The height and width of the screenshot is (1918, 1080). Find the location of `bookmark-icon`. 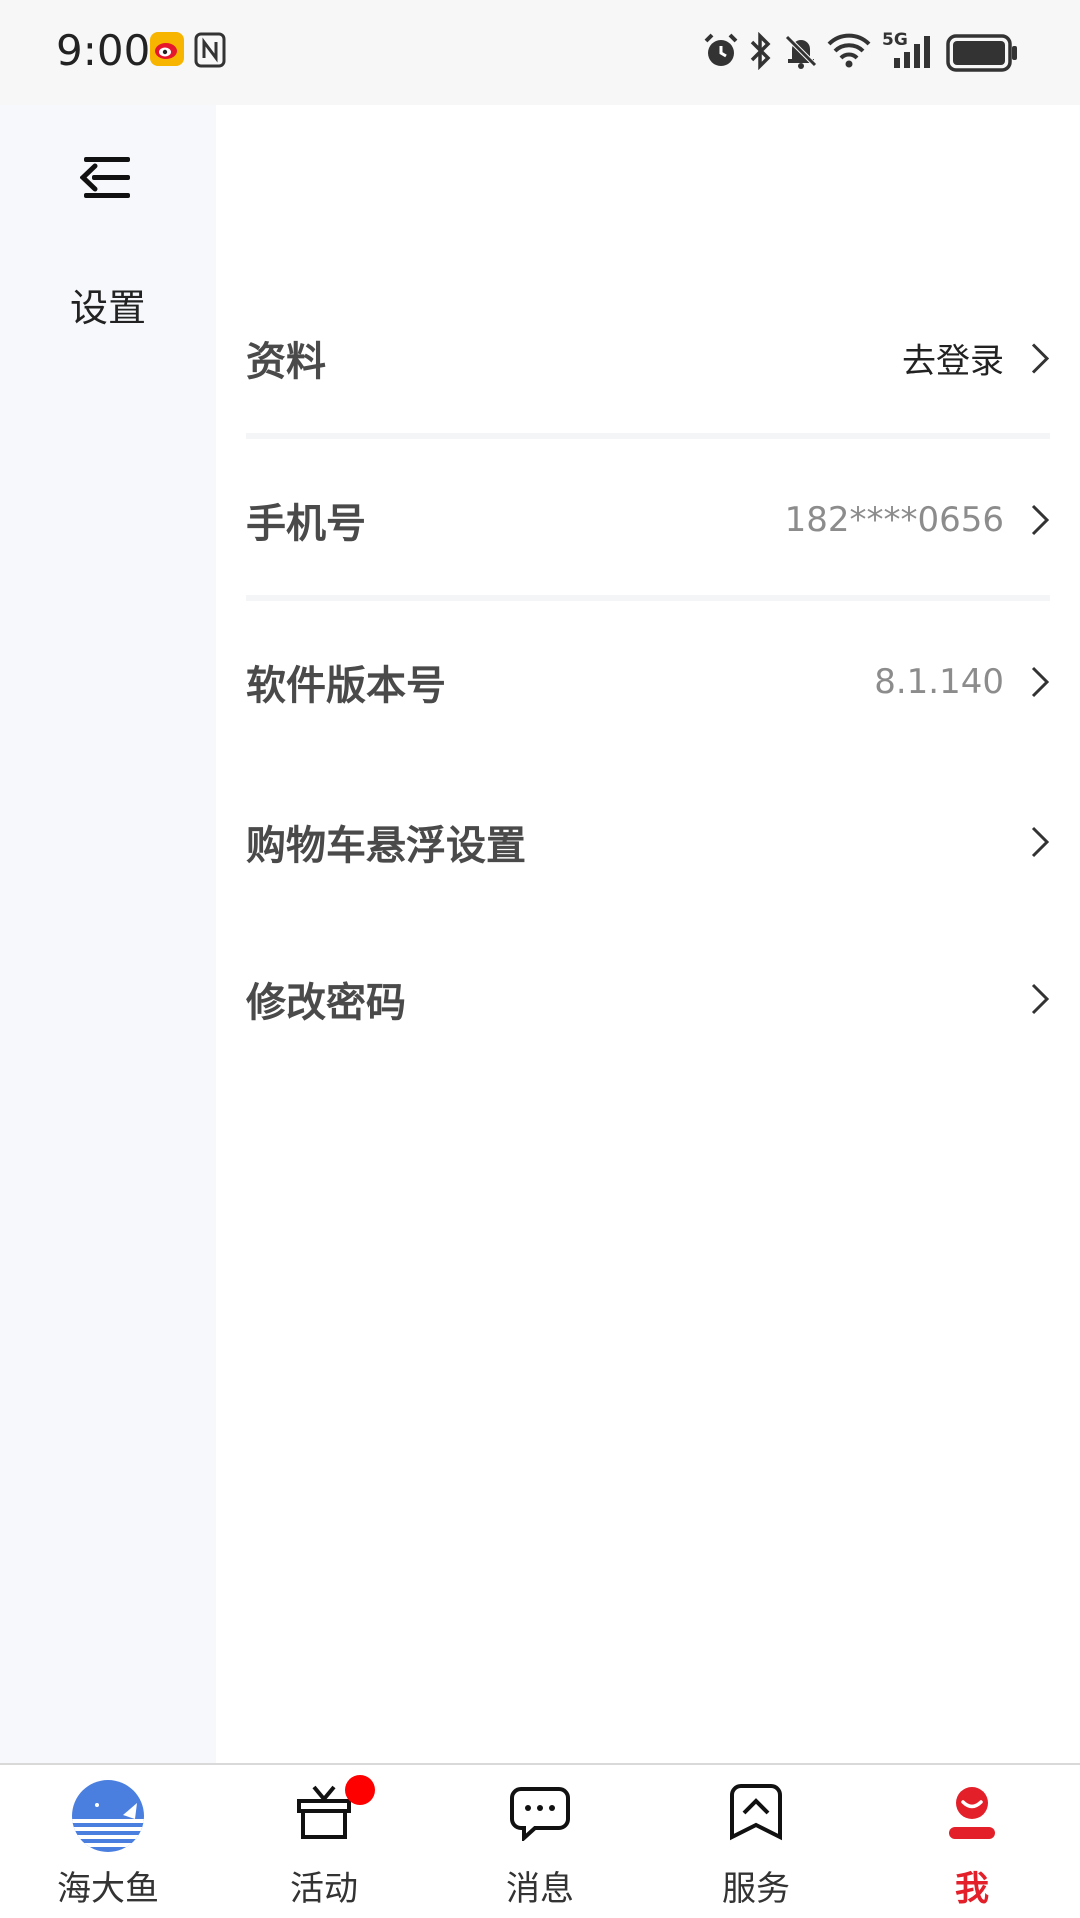

bookmark-icon is located at coordinates (756, 1812).